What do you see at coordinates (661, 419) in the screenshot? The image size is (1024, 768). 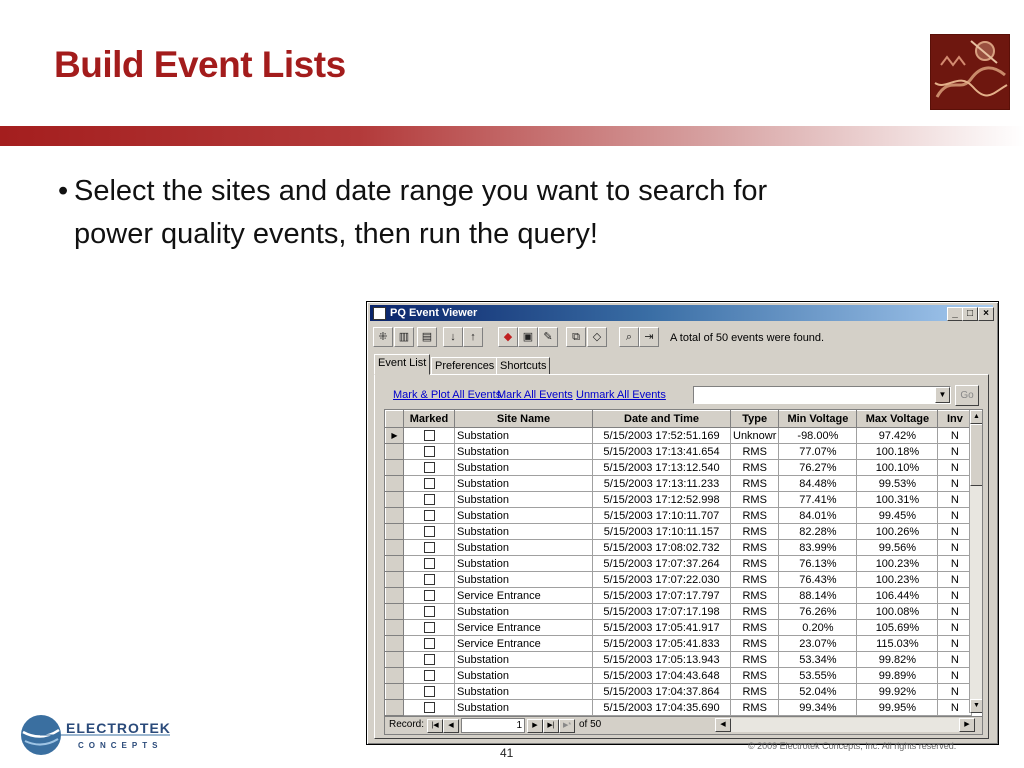 I see `column-header-date-time: Date and Time` at bounding box center [661, 419].